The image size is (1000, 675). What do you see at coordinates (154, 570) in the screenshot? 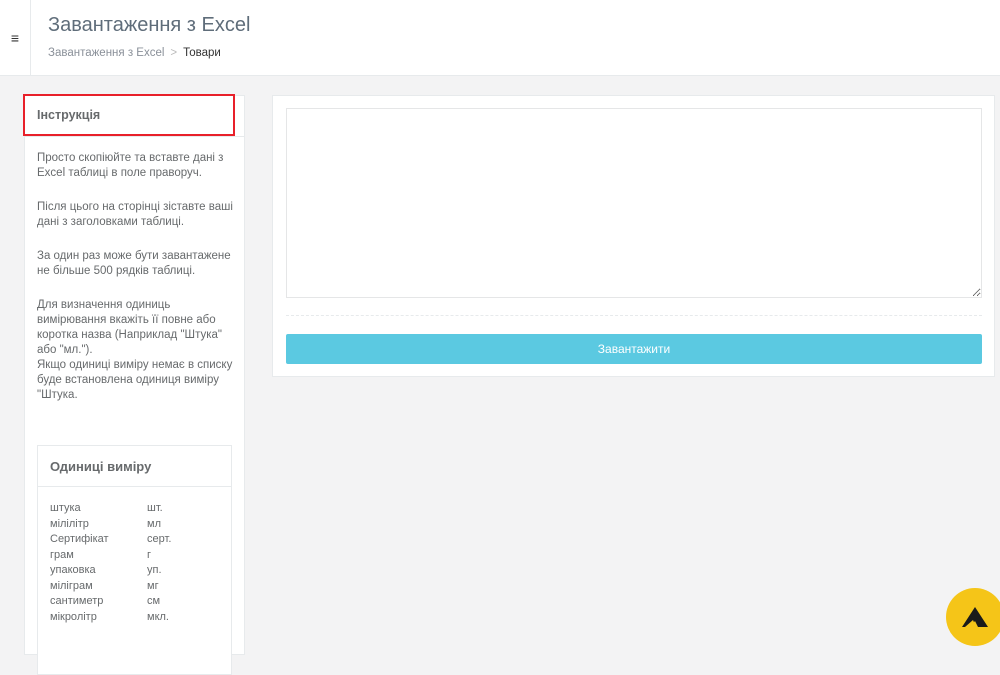
I see `unit-short: уп.` at bounding box center [154, 570].